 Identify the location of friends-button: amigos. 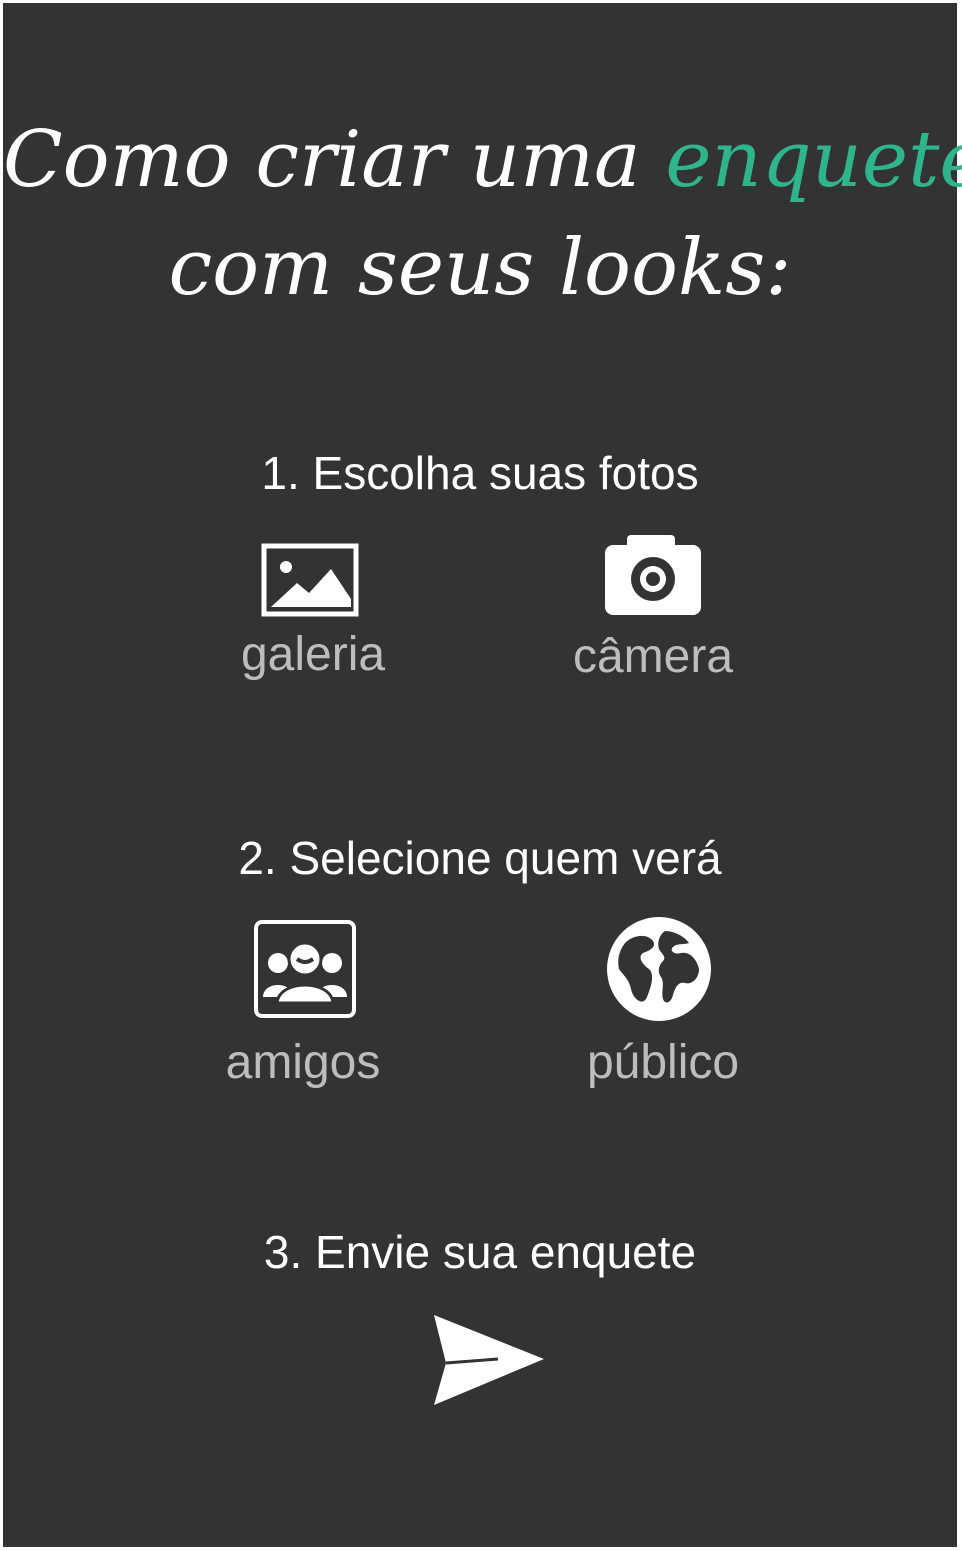
(303, 1007).